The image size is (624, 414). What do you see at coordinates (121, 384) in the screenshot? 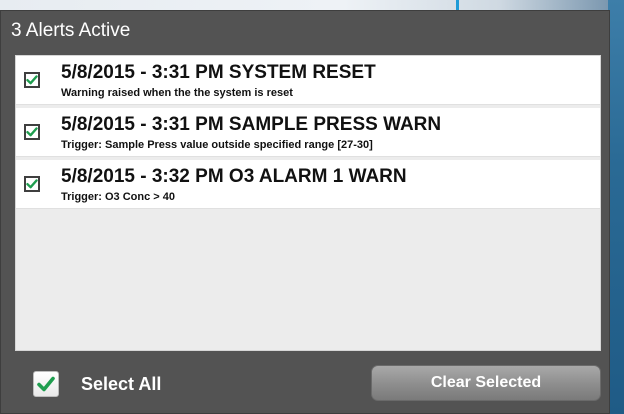
I see `select-all-label: Select All` at bounding box center [121, 384].